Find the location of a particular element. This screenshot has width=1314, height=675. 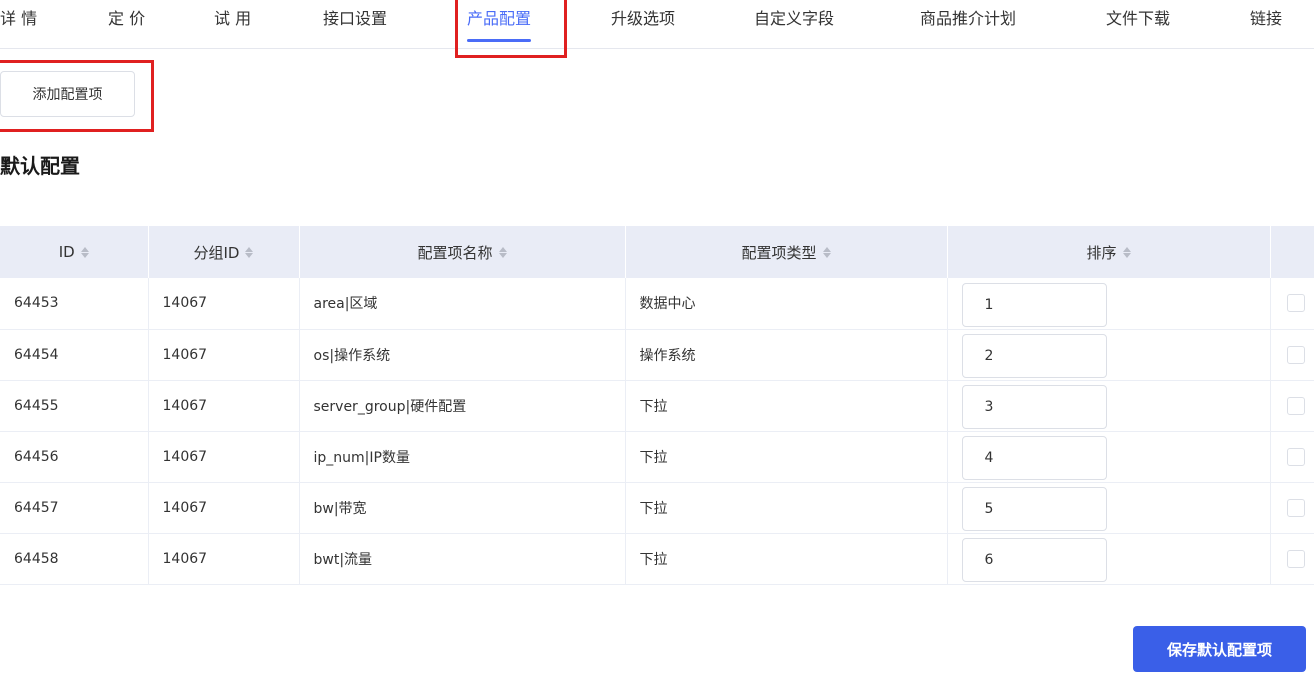

tab-trial: 试 用 is located at coordinates (232, 20).